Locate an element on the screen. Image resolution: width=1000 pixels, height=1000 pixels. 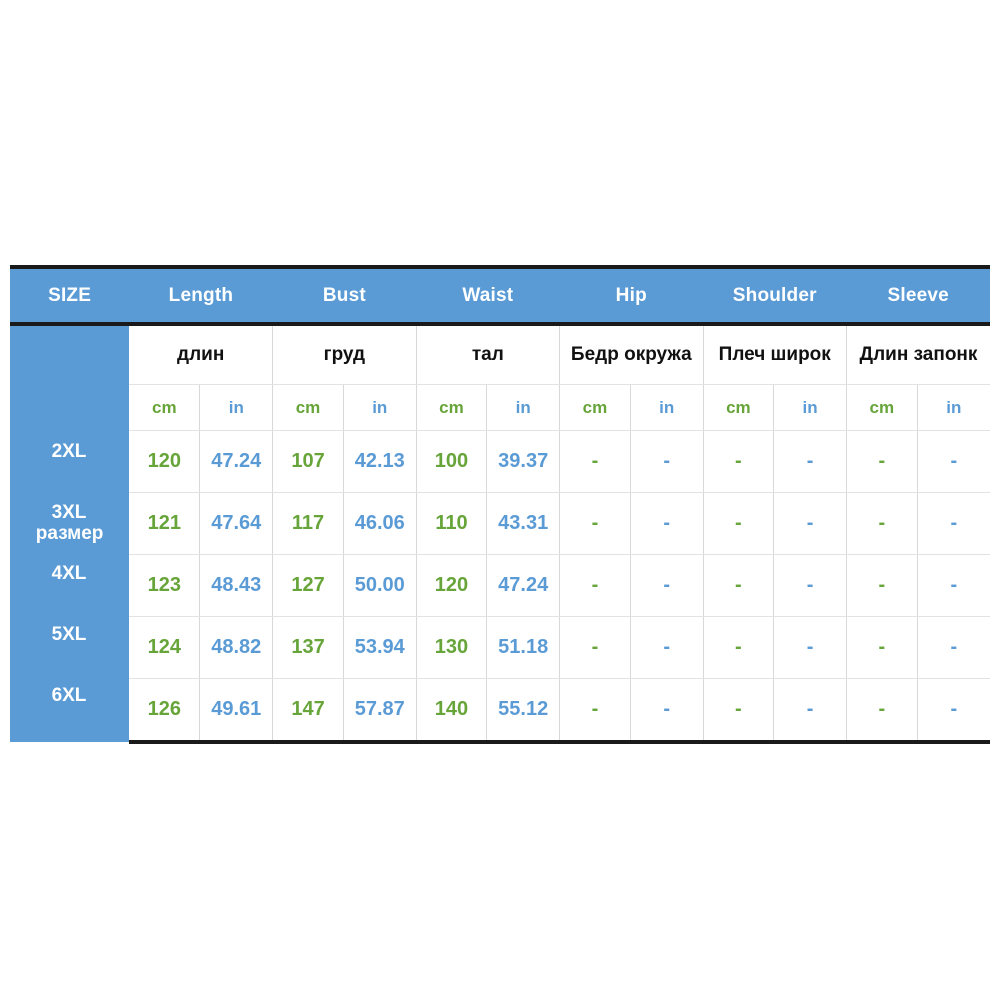
unit-cell-length-cm: cm is located at coordinates (165, 407).